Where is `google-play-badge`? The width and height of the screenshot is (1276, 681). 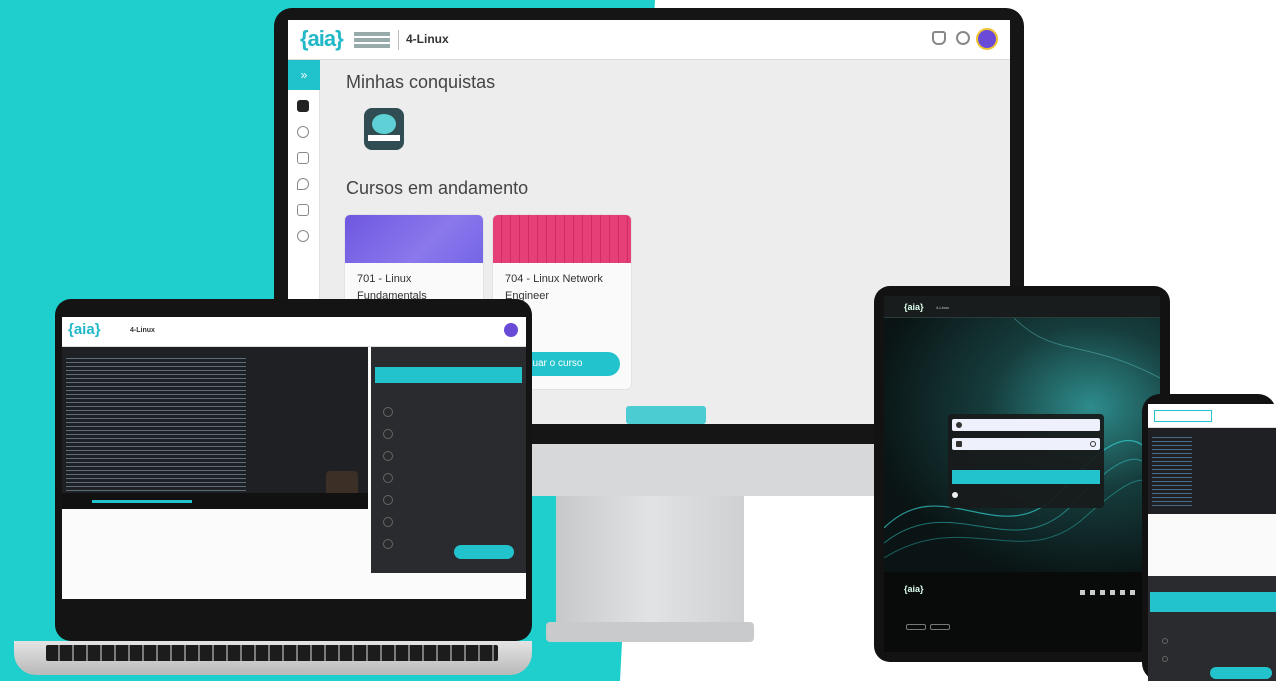
google-play-badge is located at coordinates (940, 627).